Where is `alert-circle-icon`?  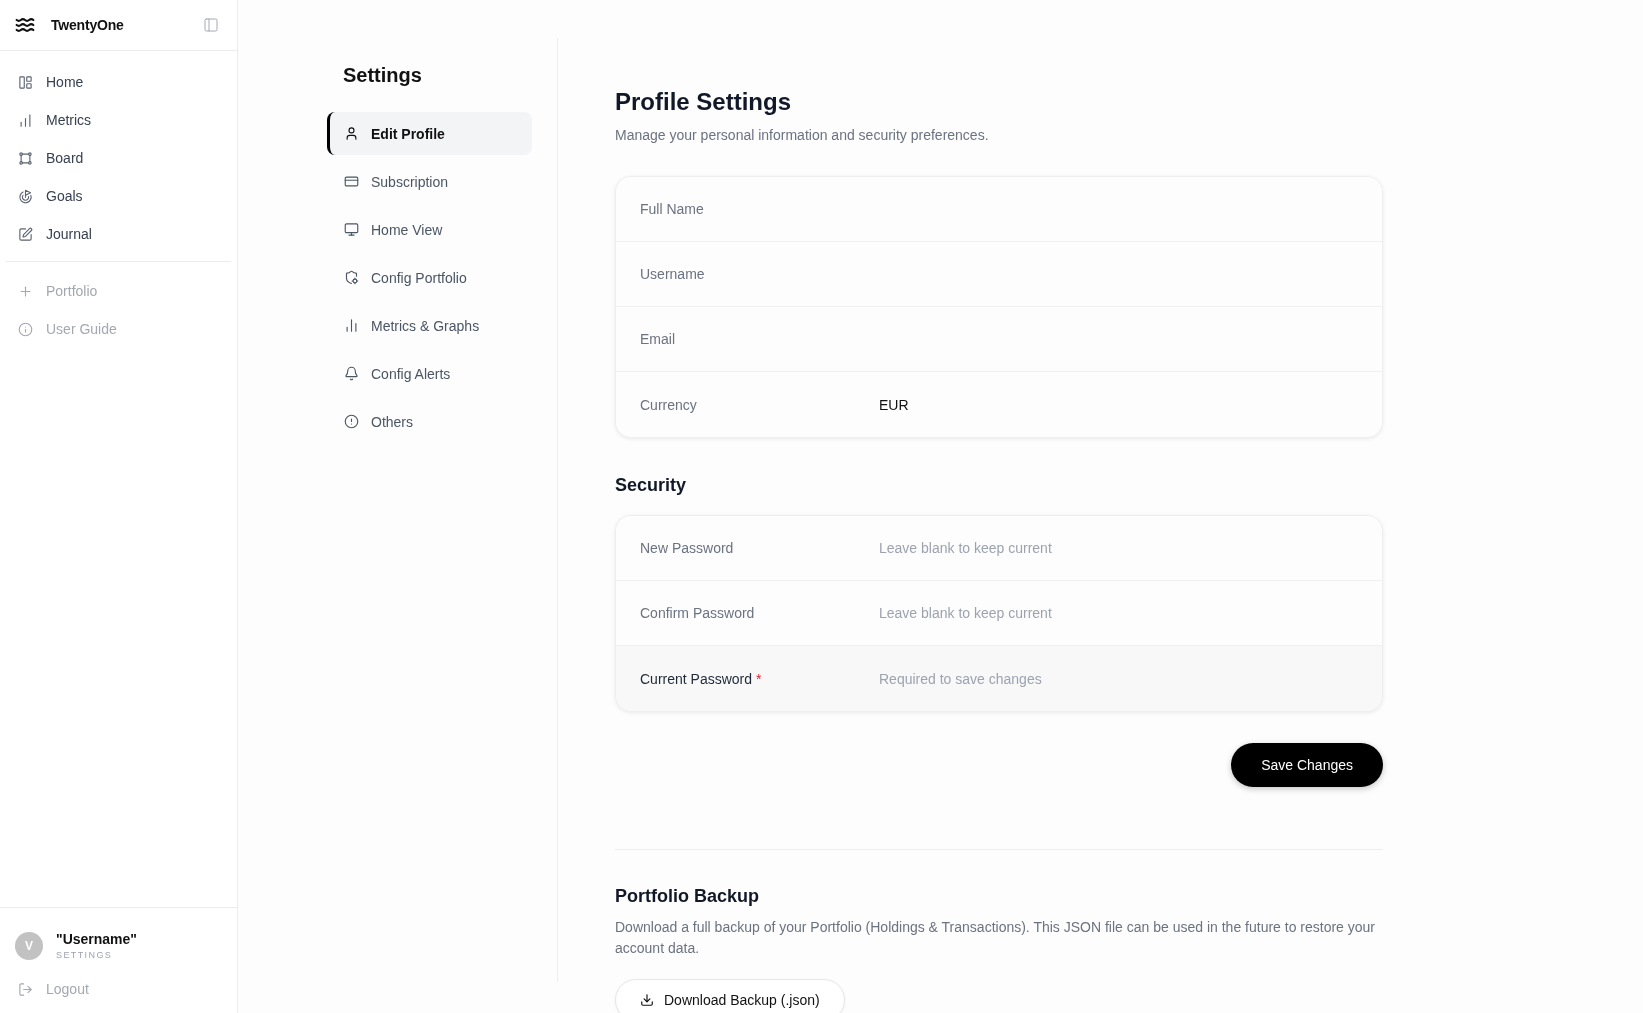
alert-circle-icon is located at coordinates (351, 421).